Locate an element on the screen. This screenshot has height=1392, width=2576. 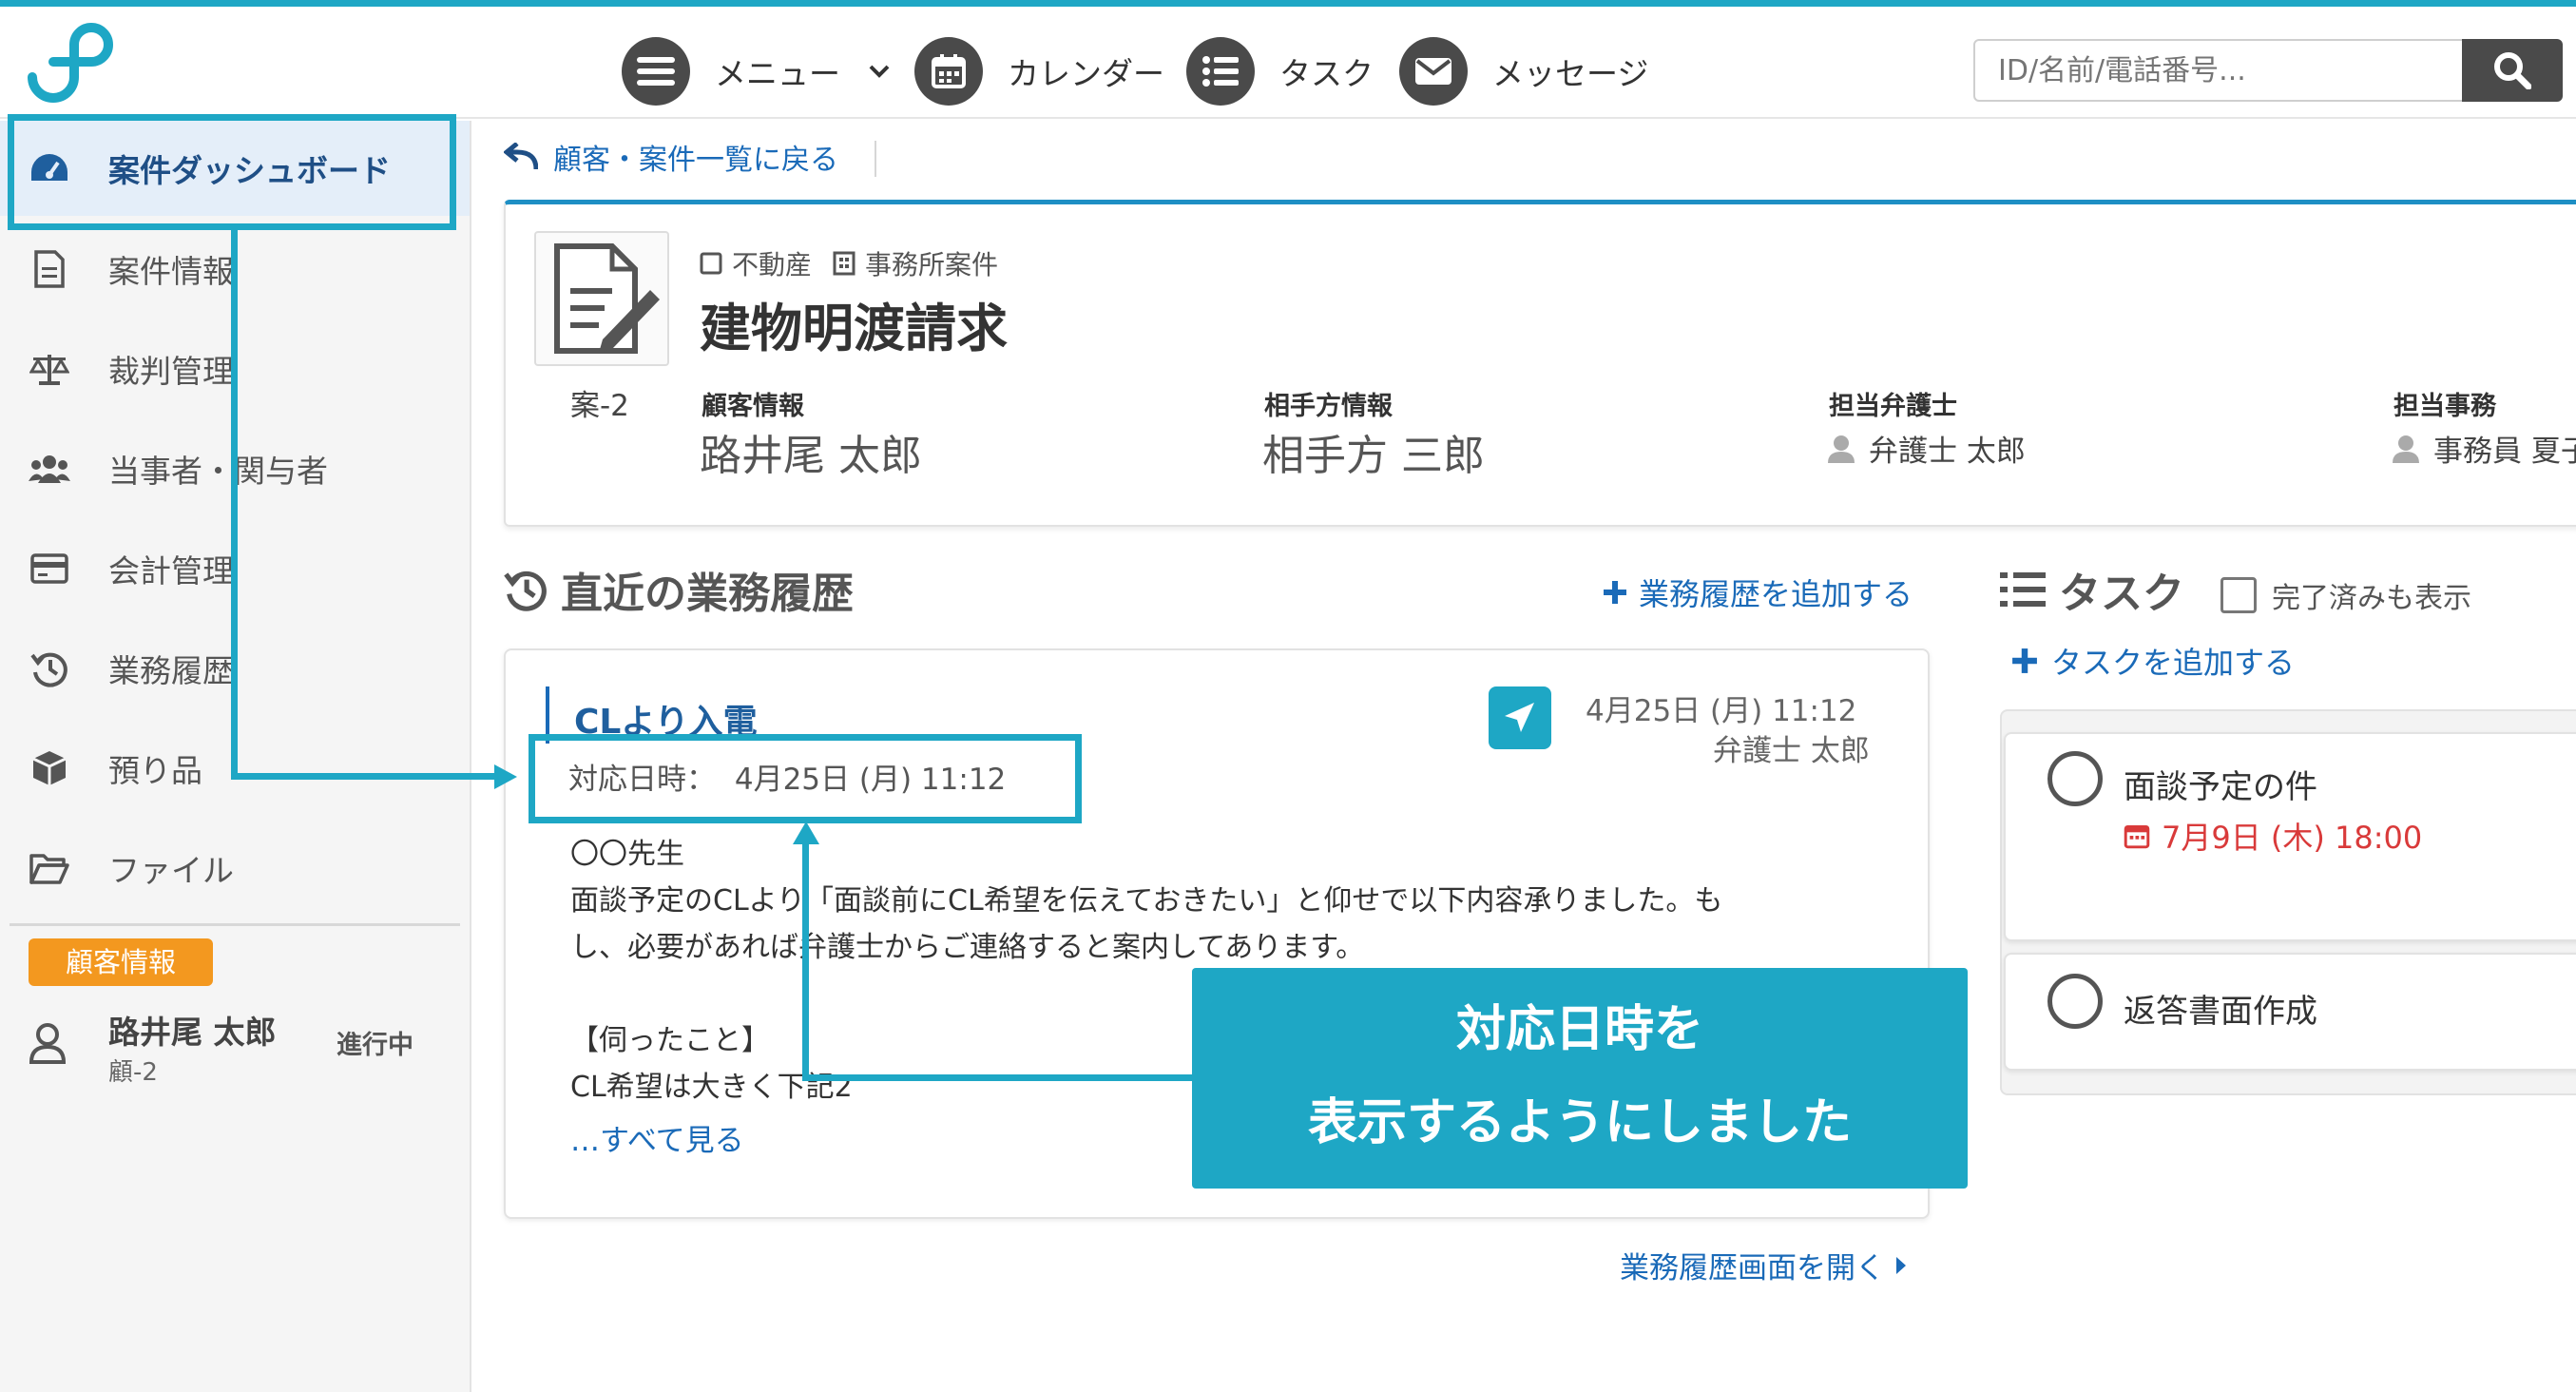
sidebar-item-label: 業務履歴 is located at coordinates (171, 670).